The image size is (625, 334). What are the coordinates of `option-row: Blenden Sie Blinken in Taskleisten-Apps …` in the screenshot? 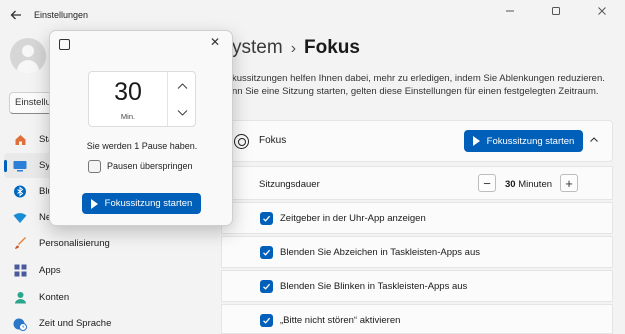 It's located at (417, 286).